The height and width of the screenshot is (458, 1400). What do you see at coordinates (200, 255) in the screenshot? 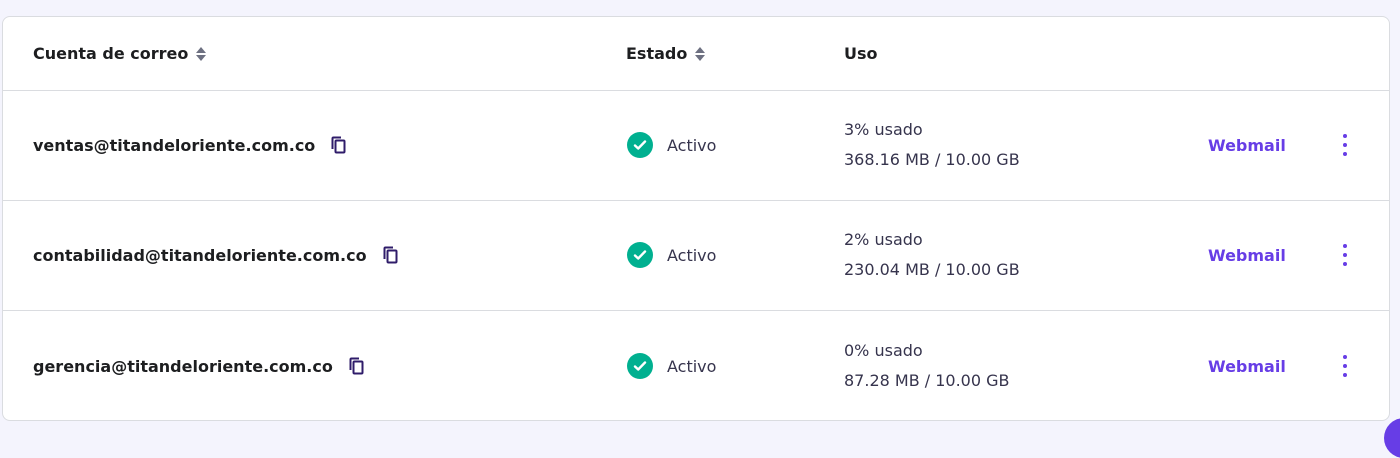
I see `email-address: contabilidad@titandeloriente.com.co` at bounding box center [200, 255].